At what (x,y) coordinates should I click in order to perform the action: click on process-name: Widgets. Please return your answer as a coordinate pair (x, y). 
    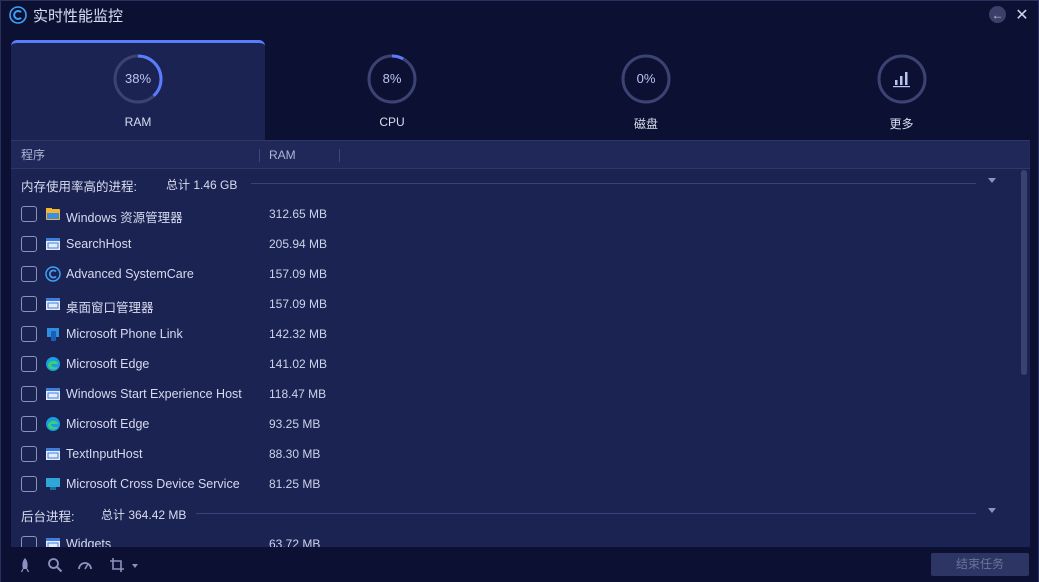
    Looking at the image, I should click on (89, 542).